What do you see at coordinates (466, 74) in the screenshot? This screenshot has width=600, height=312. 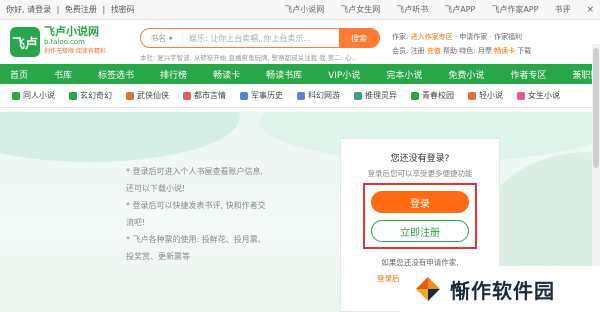 I see `nav-free: 免费小说` at bounding box center [466, 74].